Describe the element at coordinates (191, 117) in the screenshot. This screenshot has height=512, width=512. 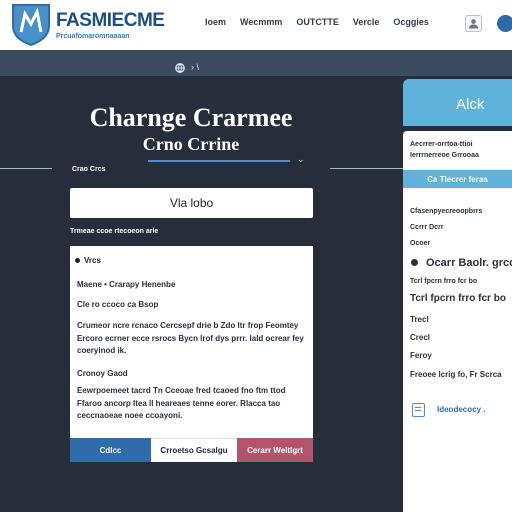
I see `page-title: Charnge Crarmee` at that location.